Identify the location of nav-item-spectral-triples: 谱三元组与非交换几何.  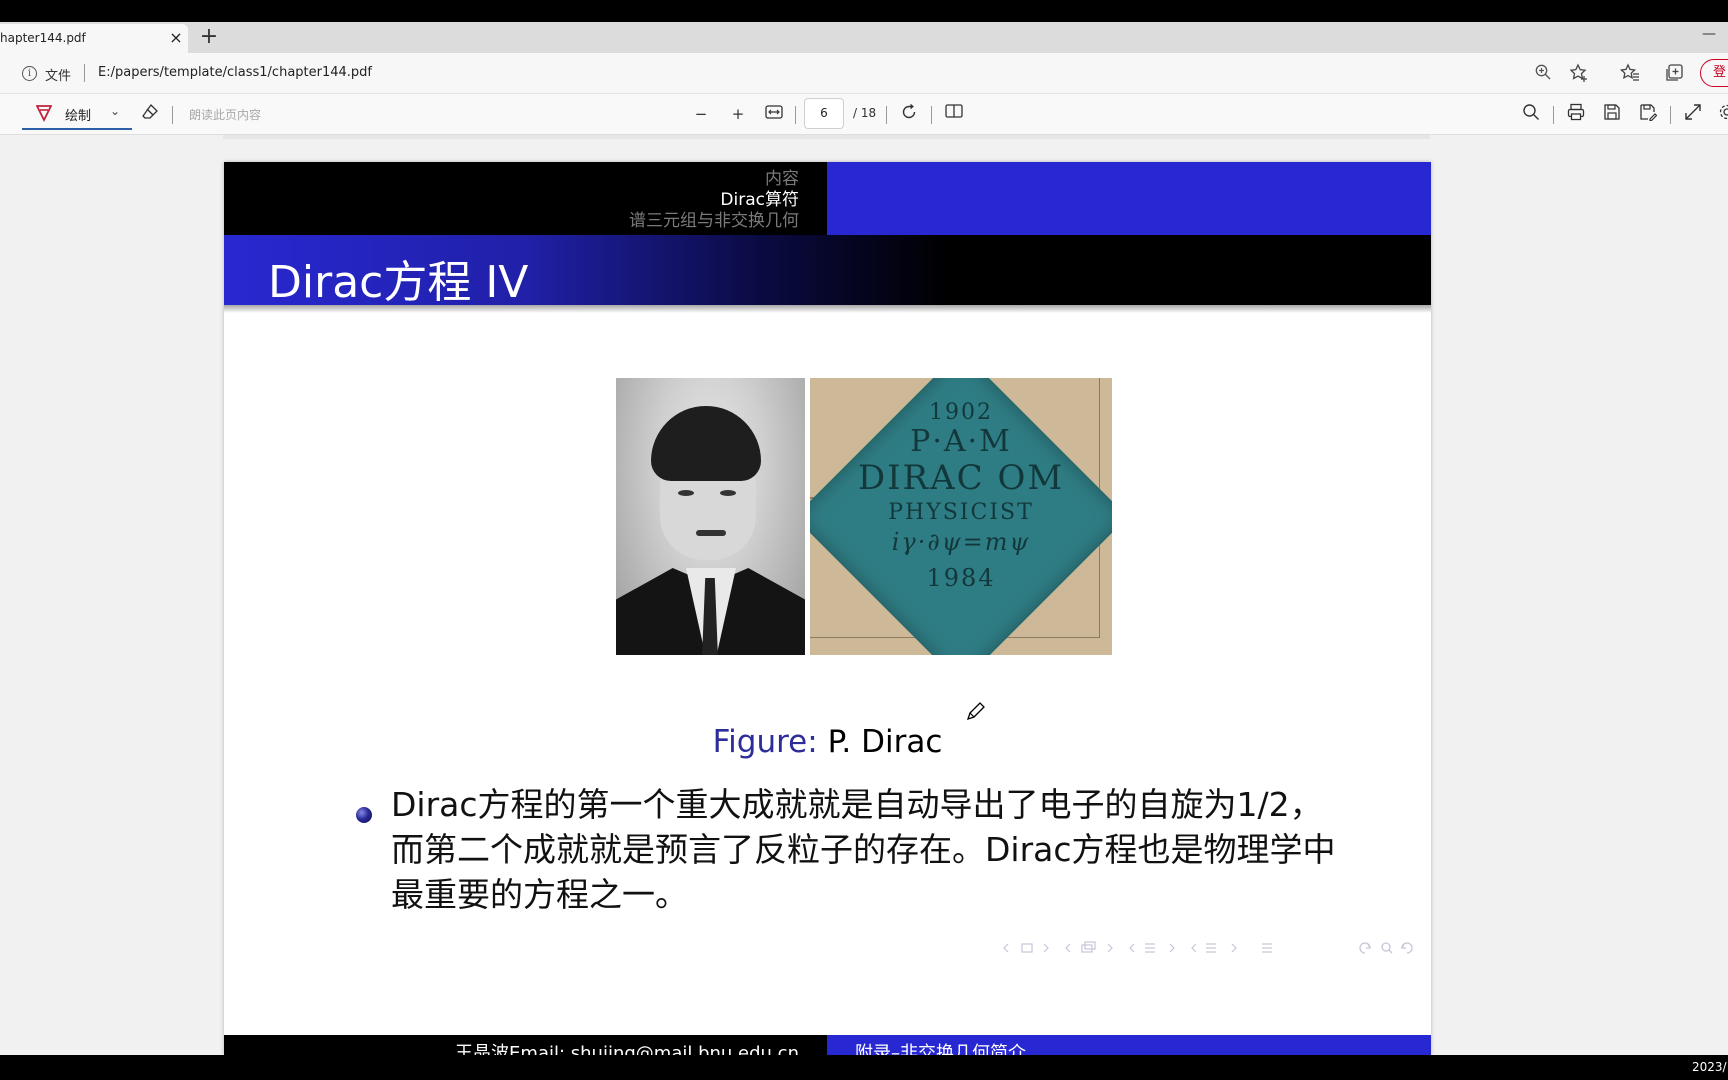
(714, 218).